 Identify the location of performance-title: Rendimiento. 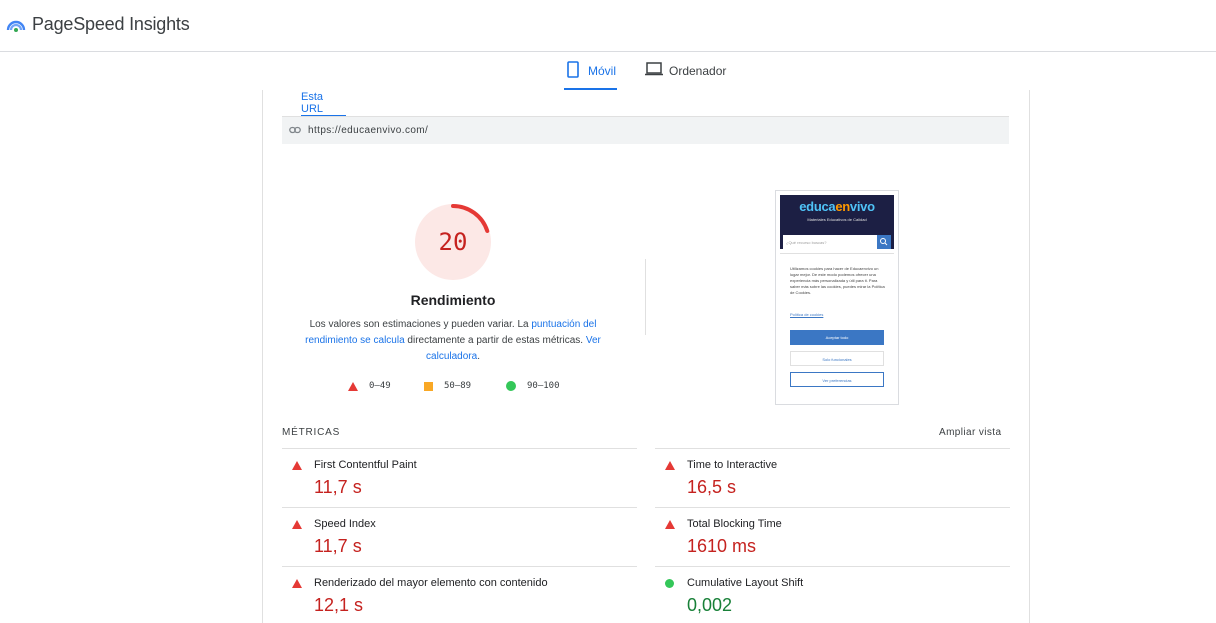
(453, 300).